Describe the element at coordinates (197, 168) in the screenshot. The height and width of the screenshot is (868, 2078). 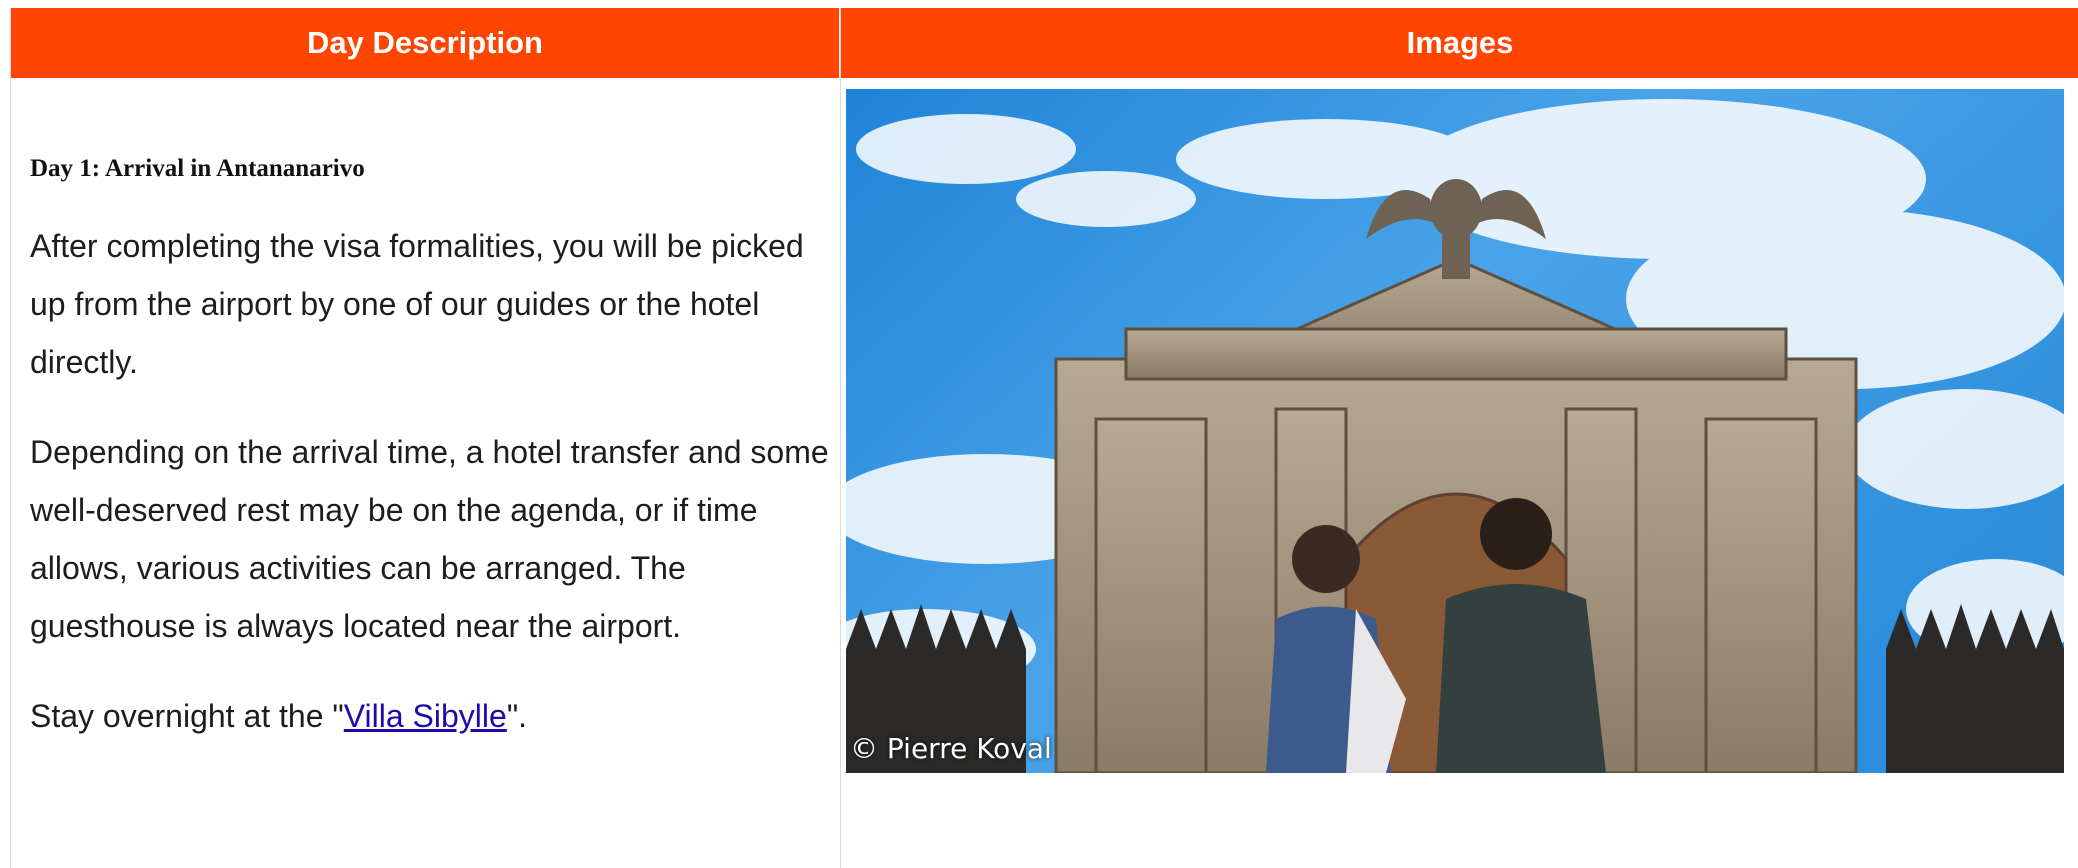
I see `day-title: Day 1: Arrival in Antananarivo` at that location.